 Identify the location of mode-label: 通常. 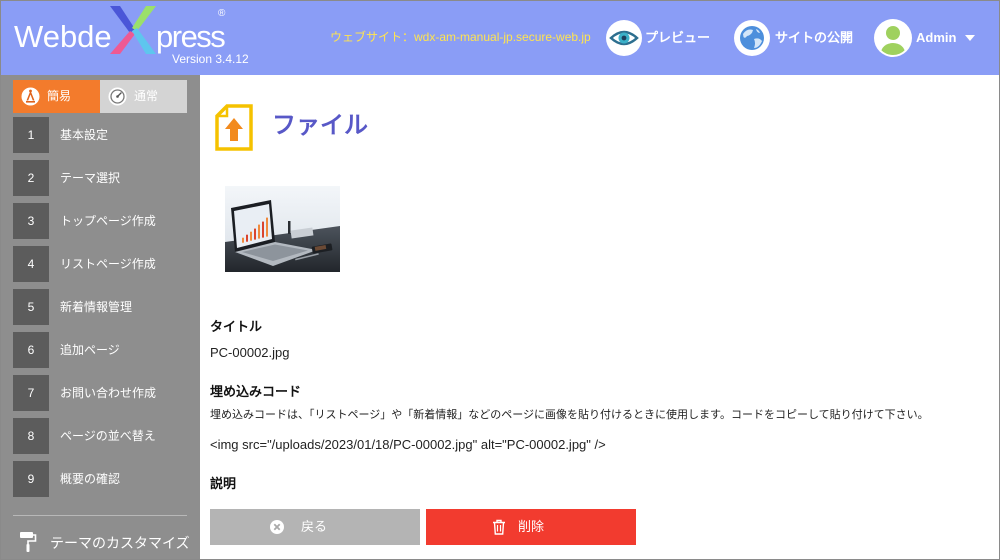
(146, 96).